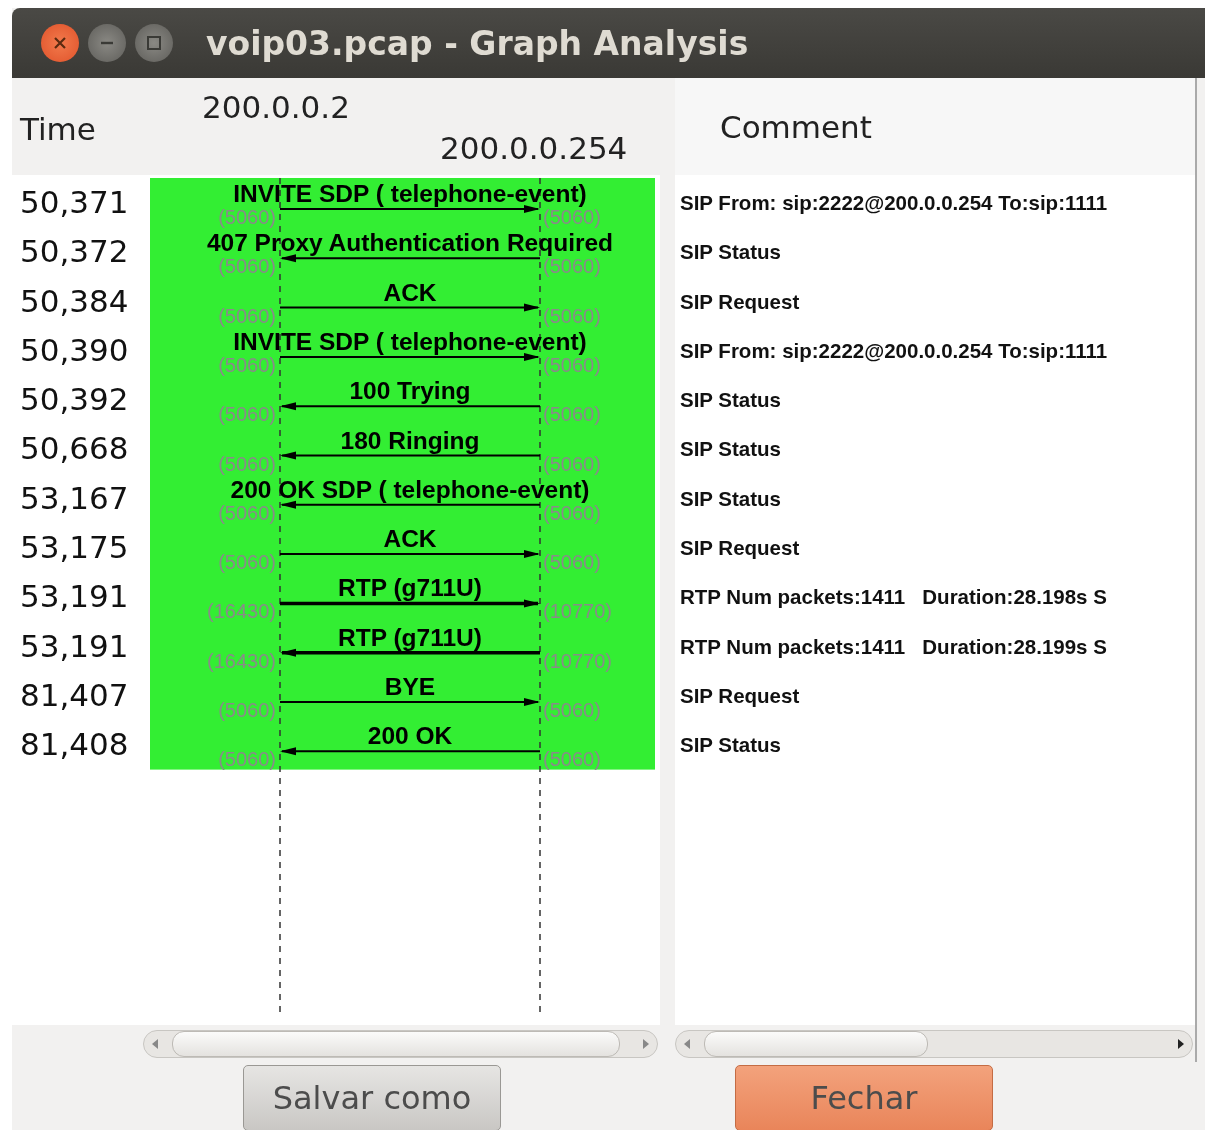  What do you see at coordinates (58, 129) in the screenshot?
I see `column-header: Time` at bounding box center [58, 129].